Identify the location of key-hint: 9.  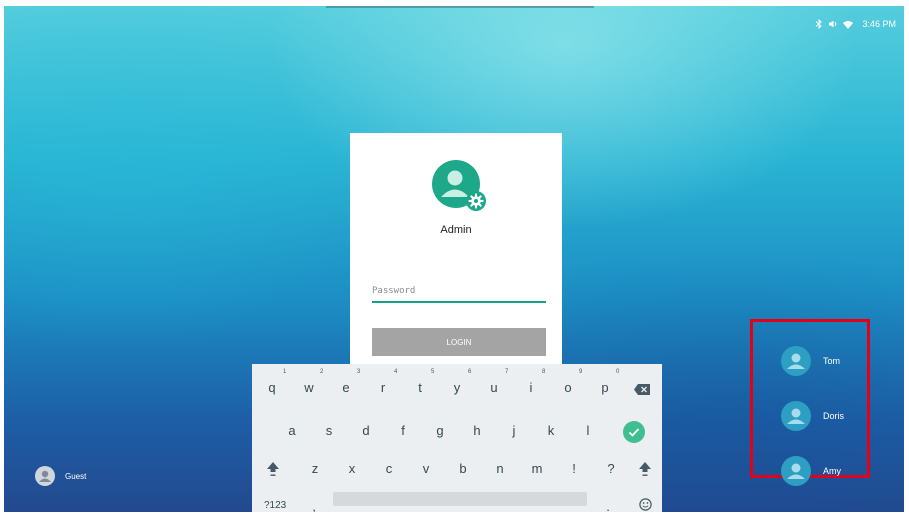
(581, 372).